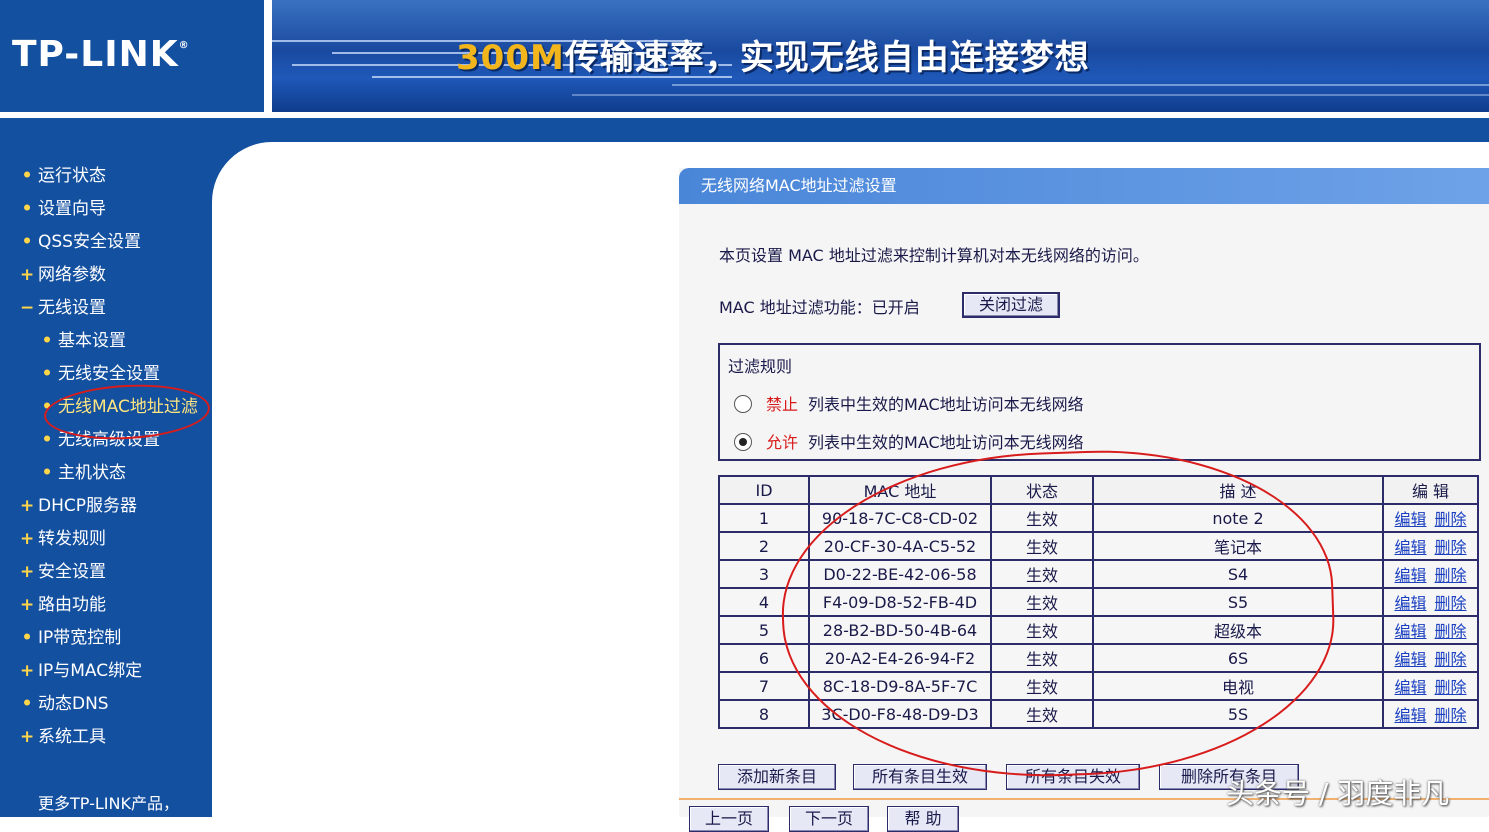  I want to click on logo-registered-mark: ®, so click(184, 45).